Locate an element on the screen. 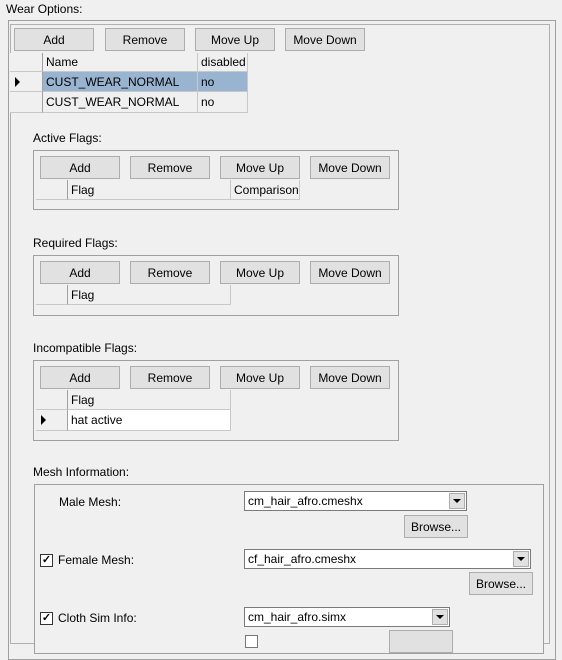 Image resolution: width=562 pixels, height=660 pixels. active-move-up-button: Move Up is located at coordinates (260, 167).